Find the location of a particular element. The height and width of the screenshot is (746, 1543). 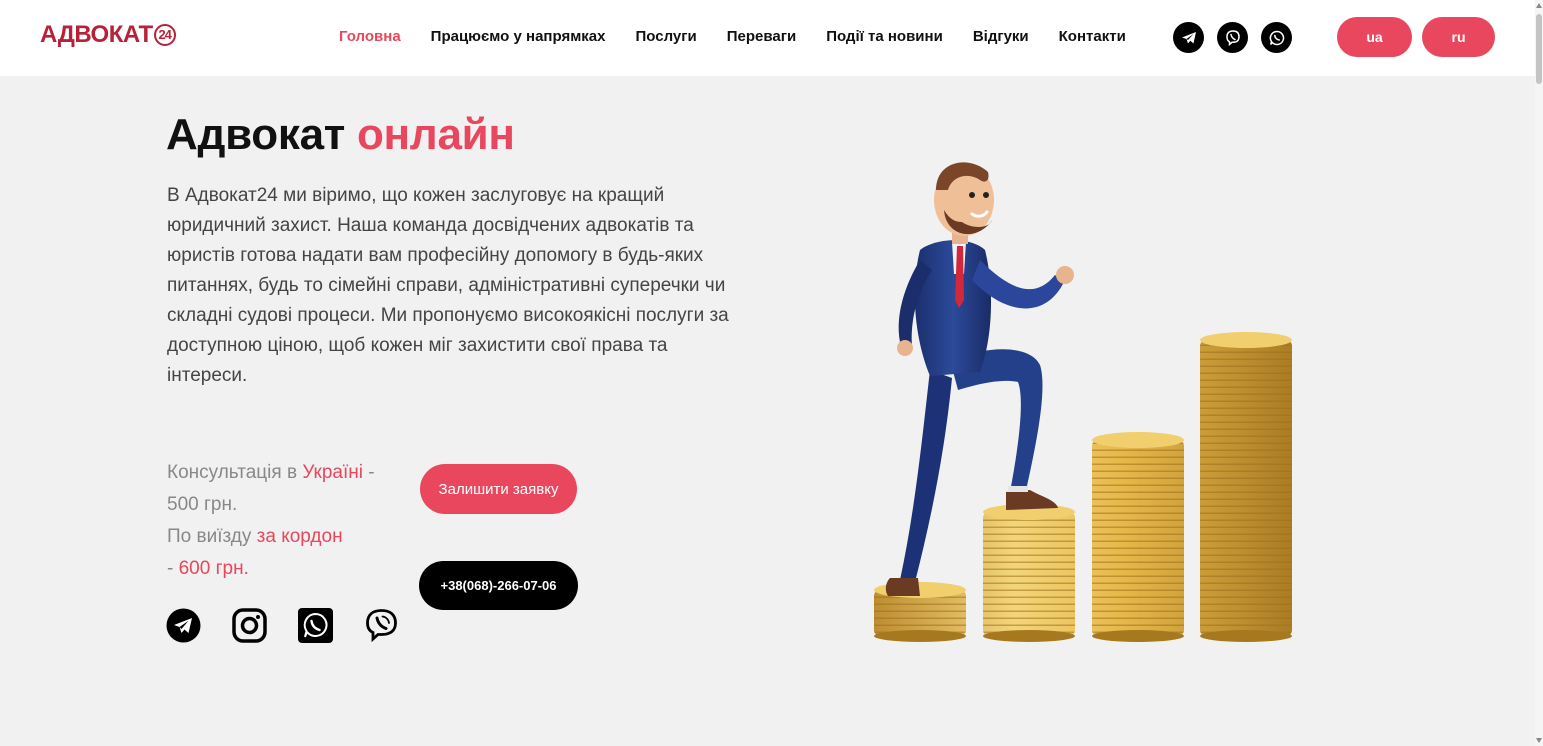

lang-ua-button: ua is located at coordinates (1374, 37).